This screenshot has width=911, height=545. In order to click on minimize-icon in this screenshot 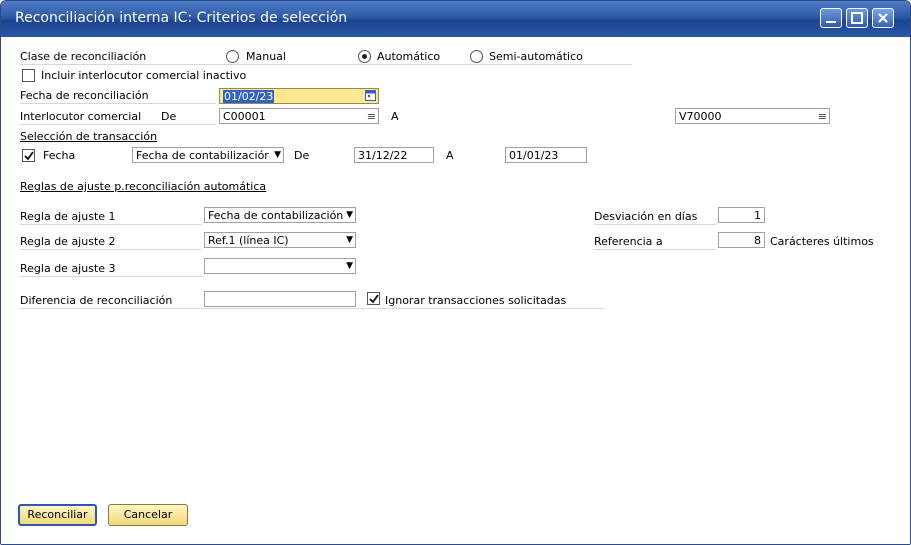, I will do `click(831, 22)`.